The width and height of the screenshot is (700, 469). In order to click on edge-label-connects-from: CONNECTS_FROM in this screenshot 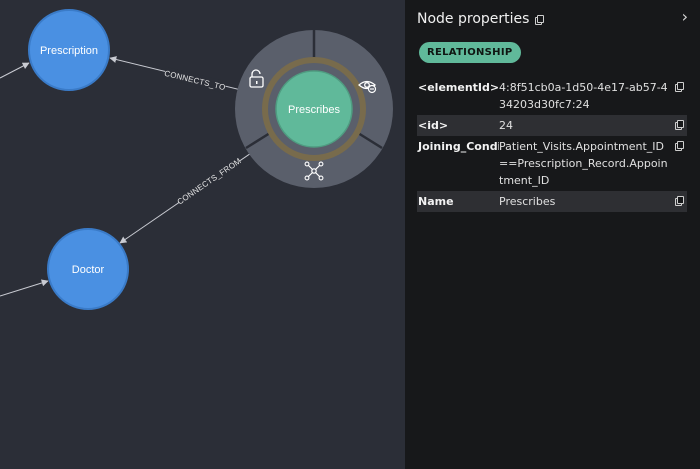, I will do `click(209, 181)`.